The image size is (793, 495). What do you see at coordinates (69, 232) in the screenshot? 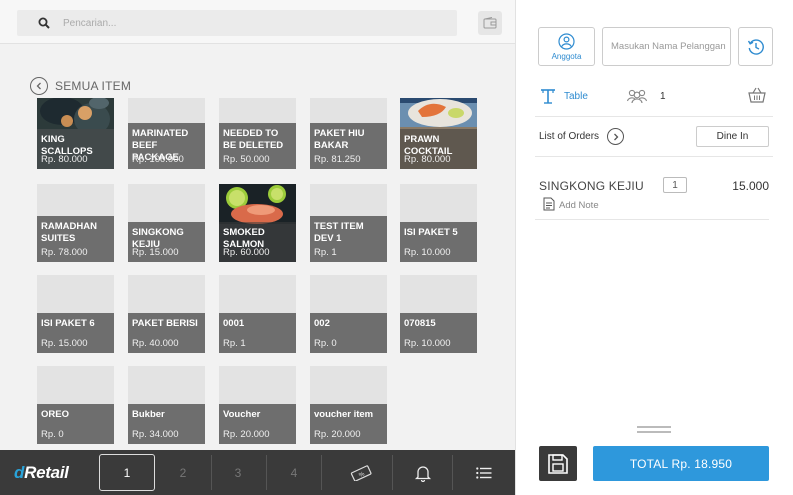
I see `menu-item-name: RAMADHAN SUITES` at bounding box center [69, 232].